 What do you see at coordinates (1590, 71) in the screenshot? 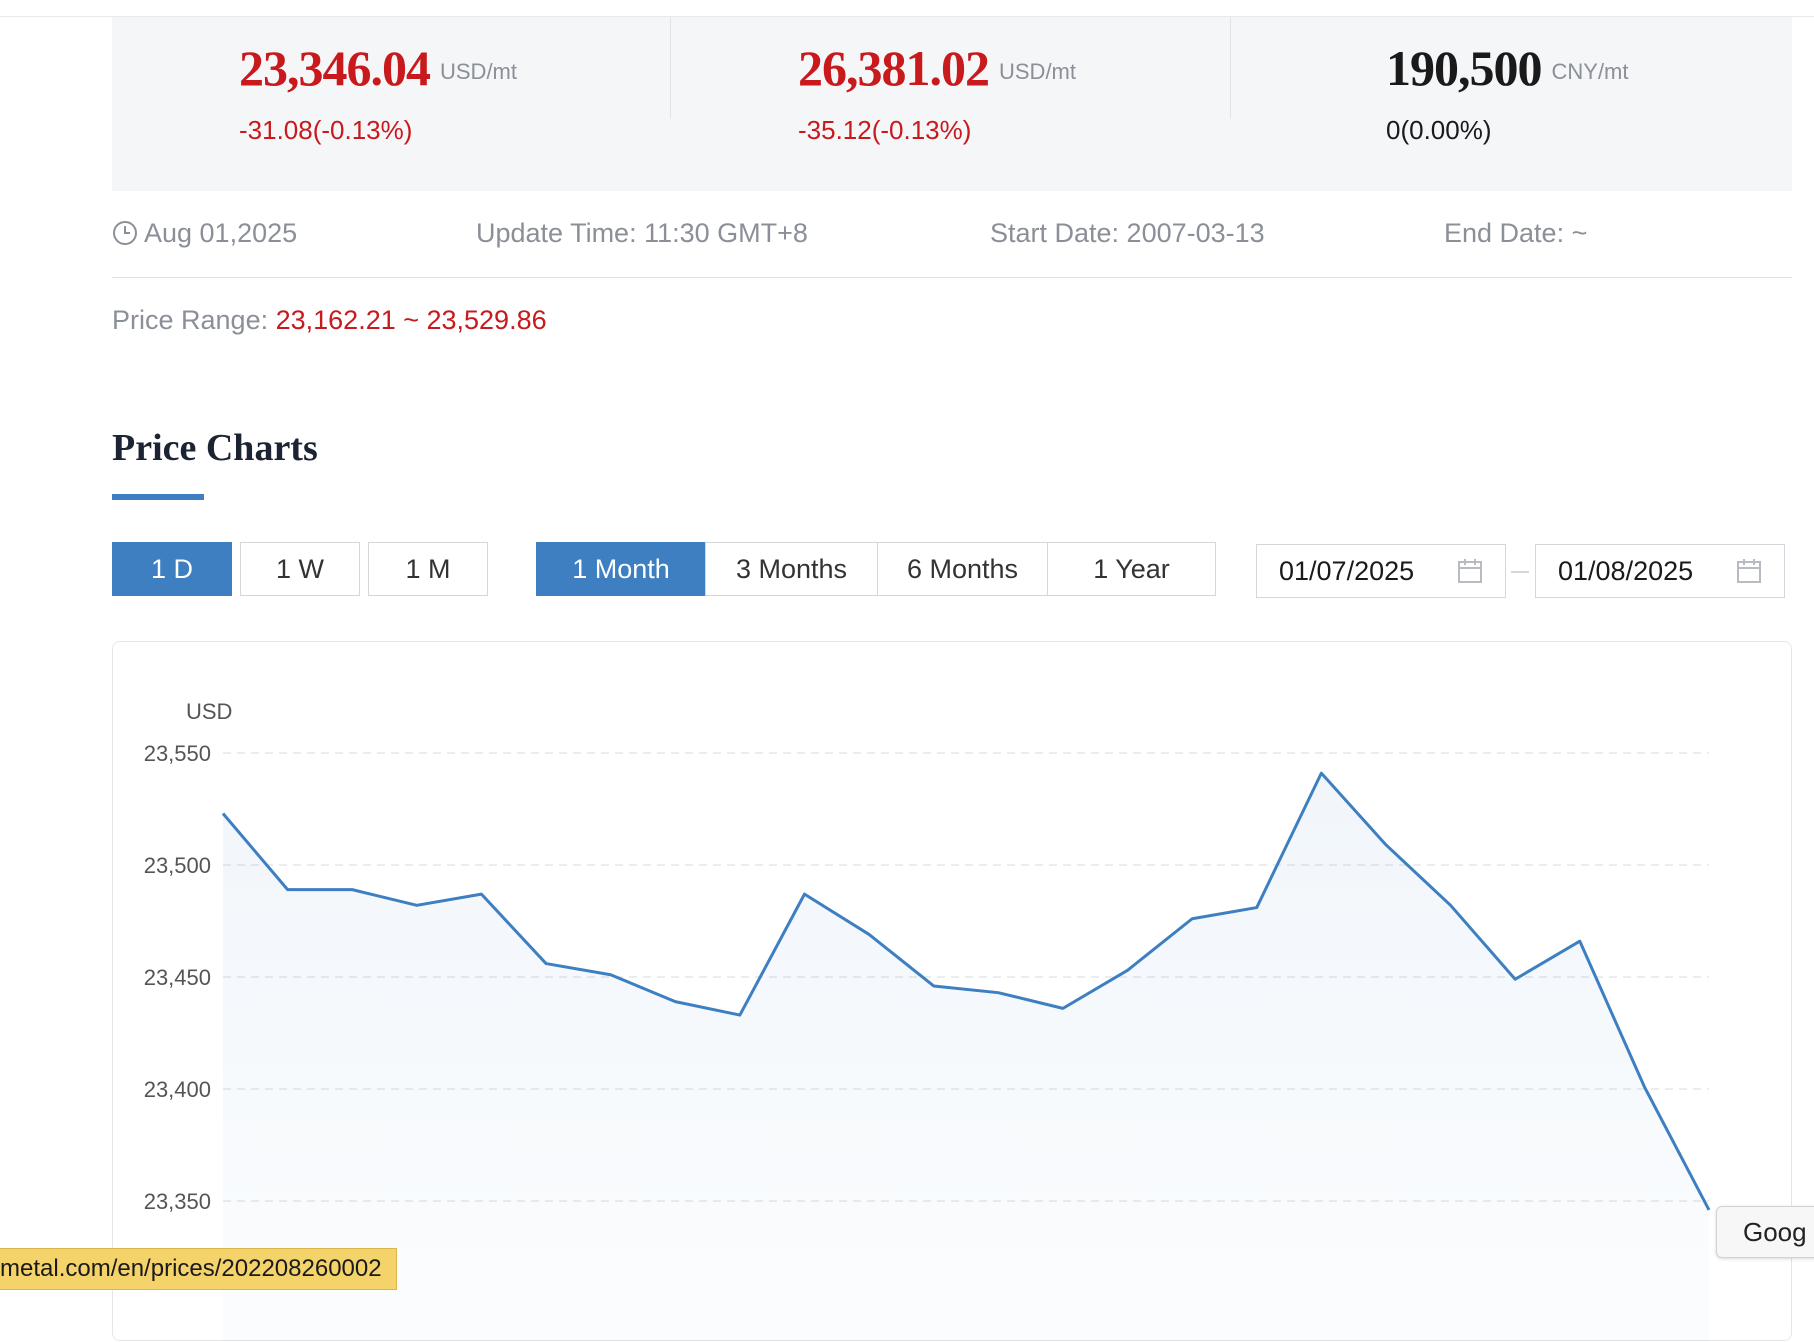
I see `price-unit: CNY/mt` at bounding box center [1590, 71].